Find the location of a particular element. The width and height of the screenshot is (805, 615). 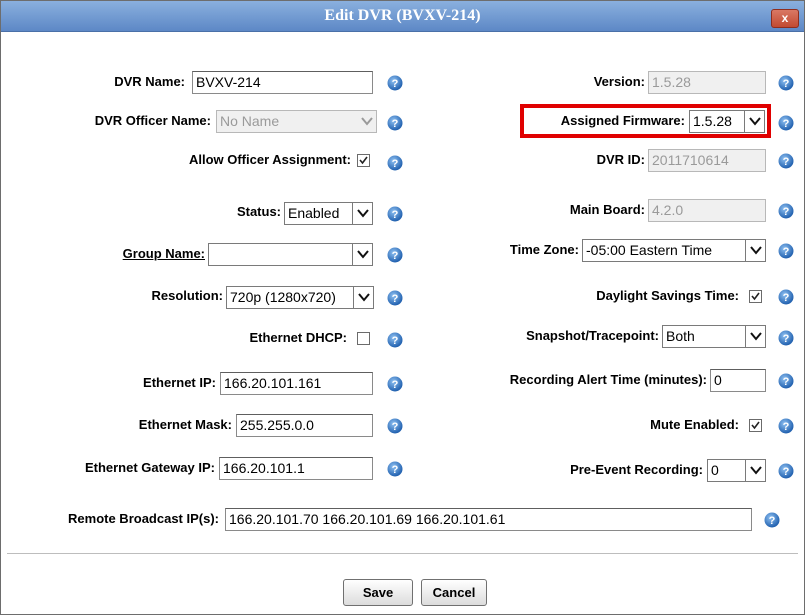

ethernet-gateway-input: 166.20.101.1 is located at coordinates (296, 468).